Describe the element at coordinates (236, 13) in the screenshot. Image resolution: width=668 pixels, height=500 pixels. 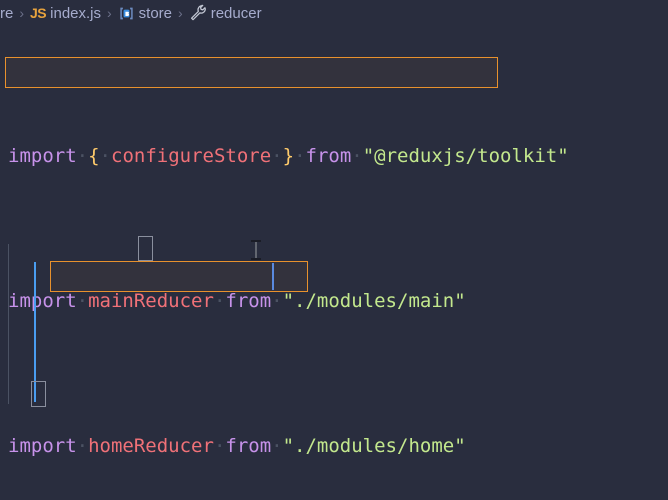
I see `breadcrumb-symbol-reducer-label: reducer` at that location.